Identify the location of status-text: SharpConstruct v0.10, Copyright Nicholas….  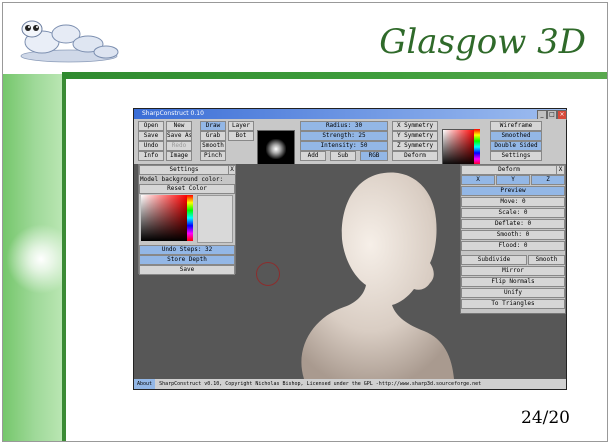
(320, 384).